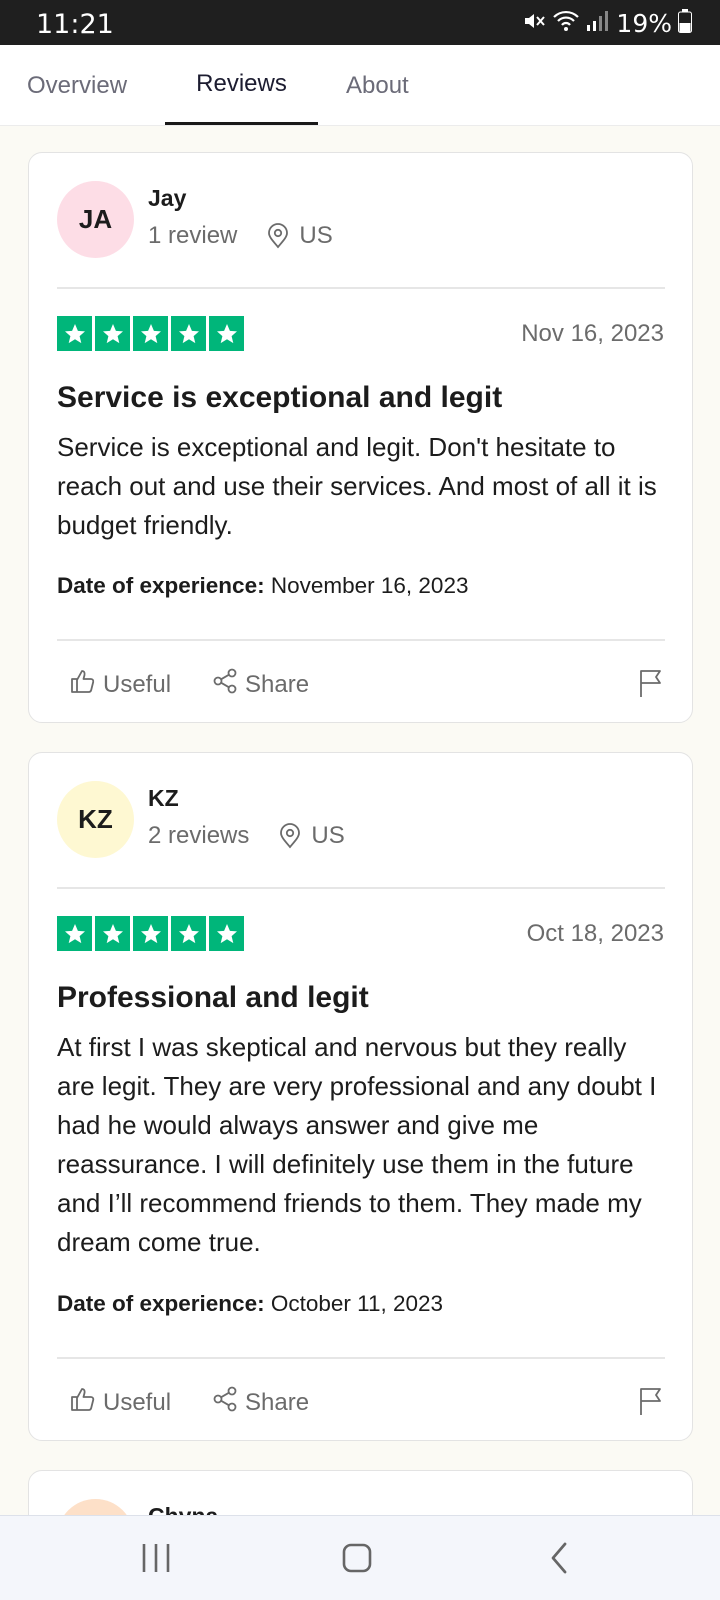 The height and width of the screenshot is (1600, 720). I want to click on back-icon, so click(559, 1558).